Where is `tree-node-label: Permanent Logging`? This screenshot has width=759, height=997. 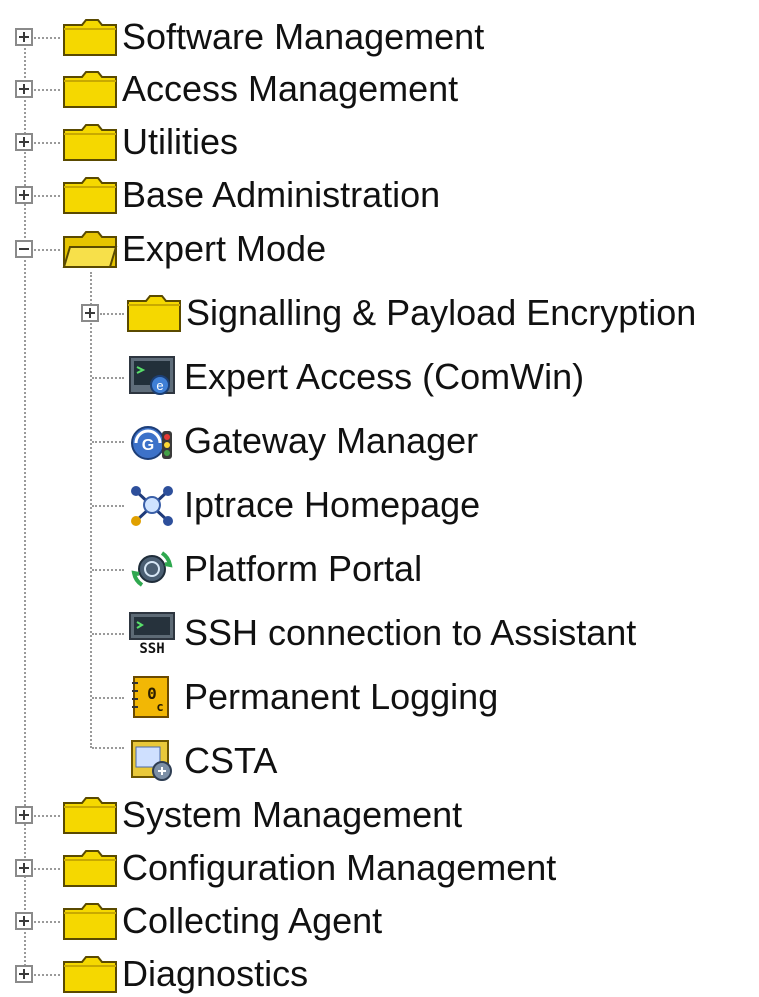 tree-node-label: Permanent Logging is located at coordinates (341, 696).